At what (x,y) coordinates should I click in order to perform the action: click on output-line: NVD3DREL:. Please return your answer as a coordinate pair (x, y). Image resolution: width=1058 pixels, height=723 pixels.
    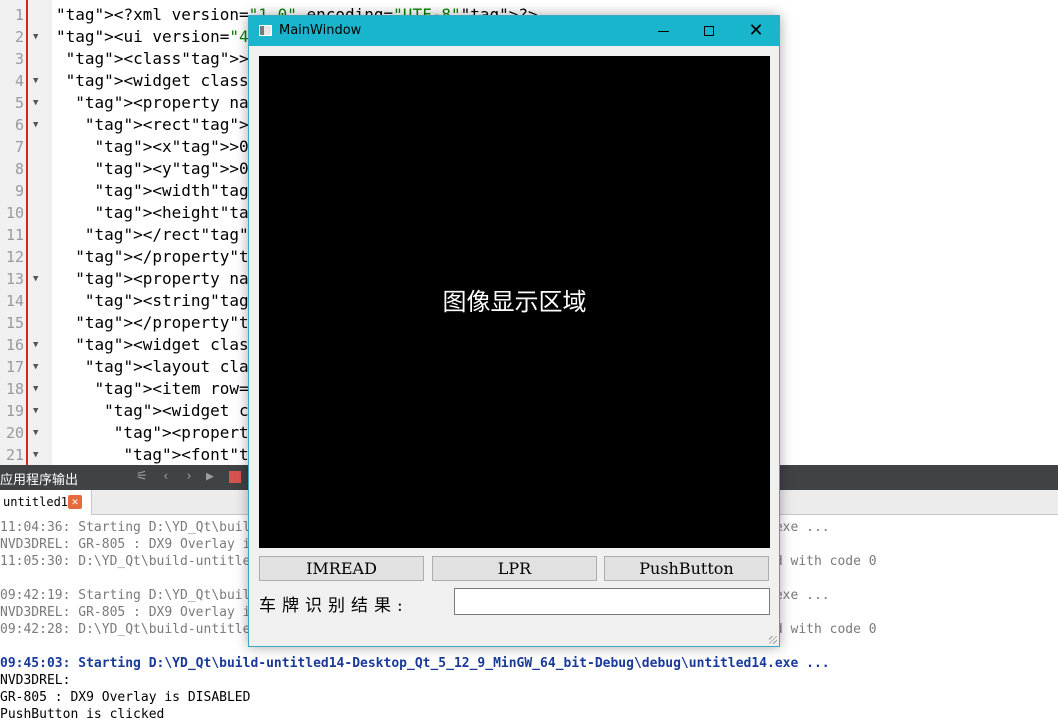
    Looking at the image, I should click on (35, 680).